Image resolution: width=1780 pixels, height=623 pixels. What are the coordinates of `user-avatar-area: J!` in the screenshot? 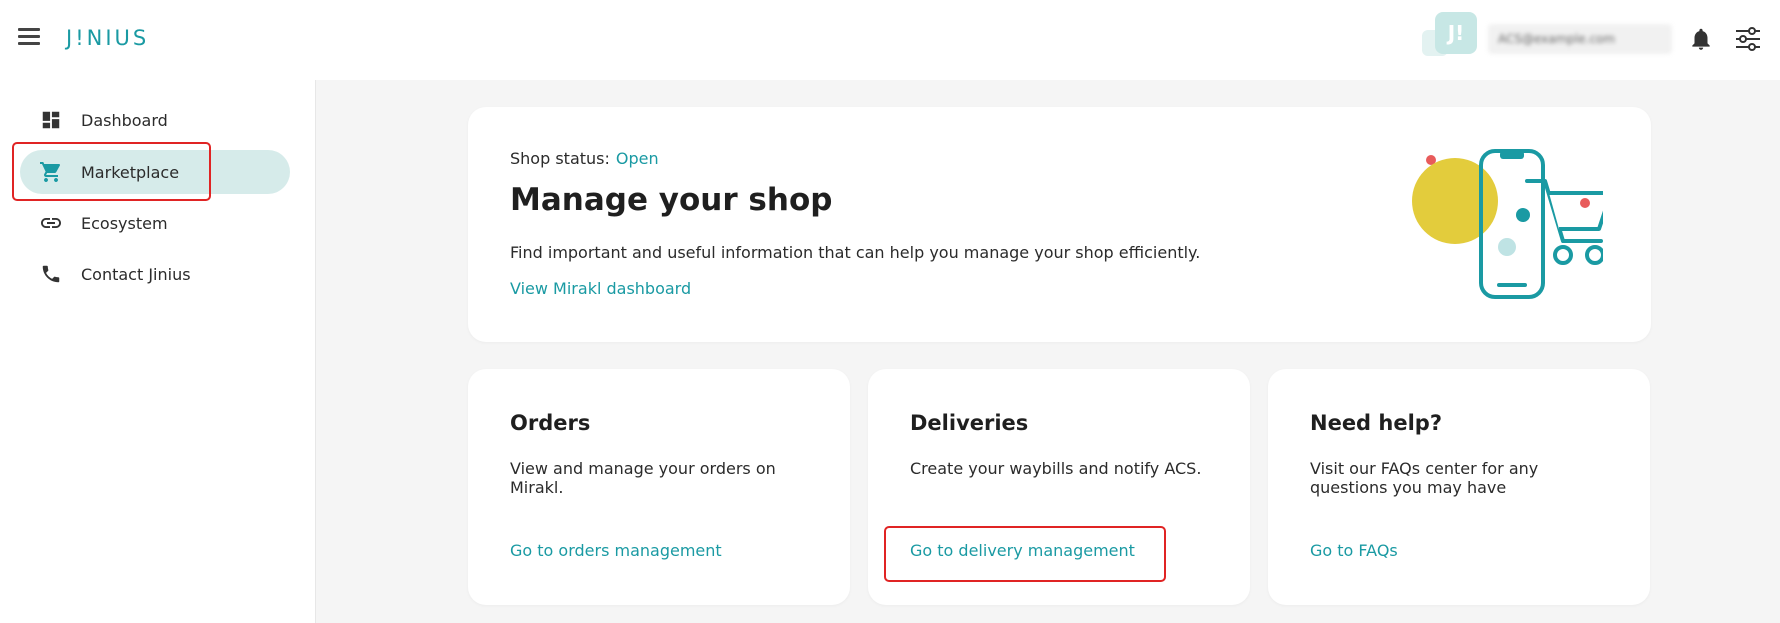 It's located at (1450, 40).